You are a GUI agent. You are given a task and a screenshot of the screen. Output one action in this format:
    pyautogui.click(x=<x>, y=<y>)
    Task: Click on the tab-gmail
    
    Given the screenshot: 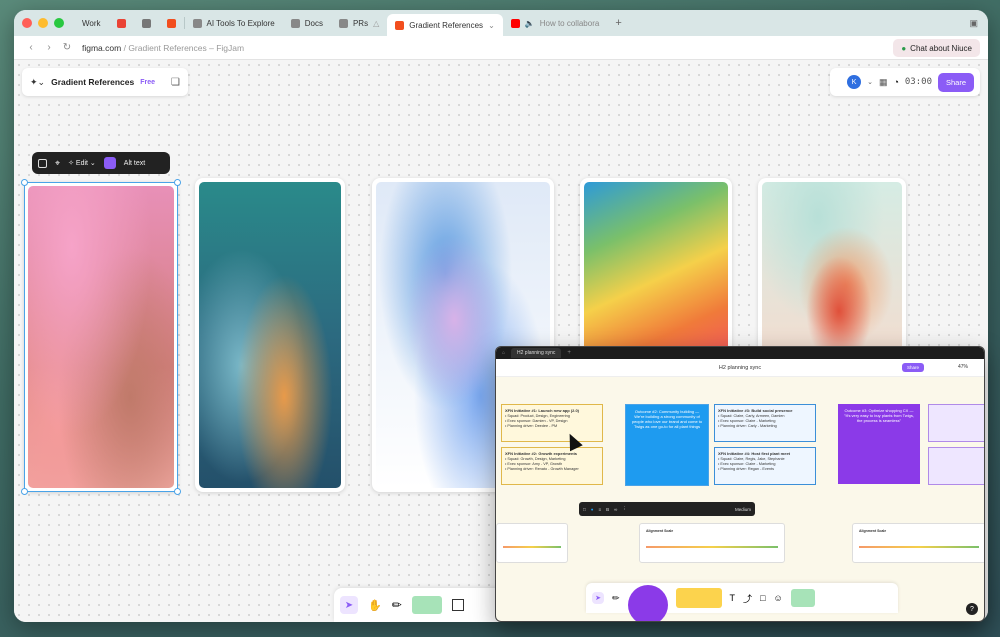 What is the action you would take?
    pyautogui.click(x=121, y=23)
    